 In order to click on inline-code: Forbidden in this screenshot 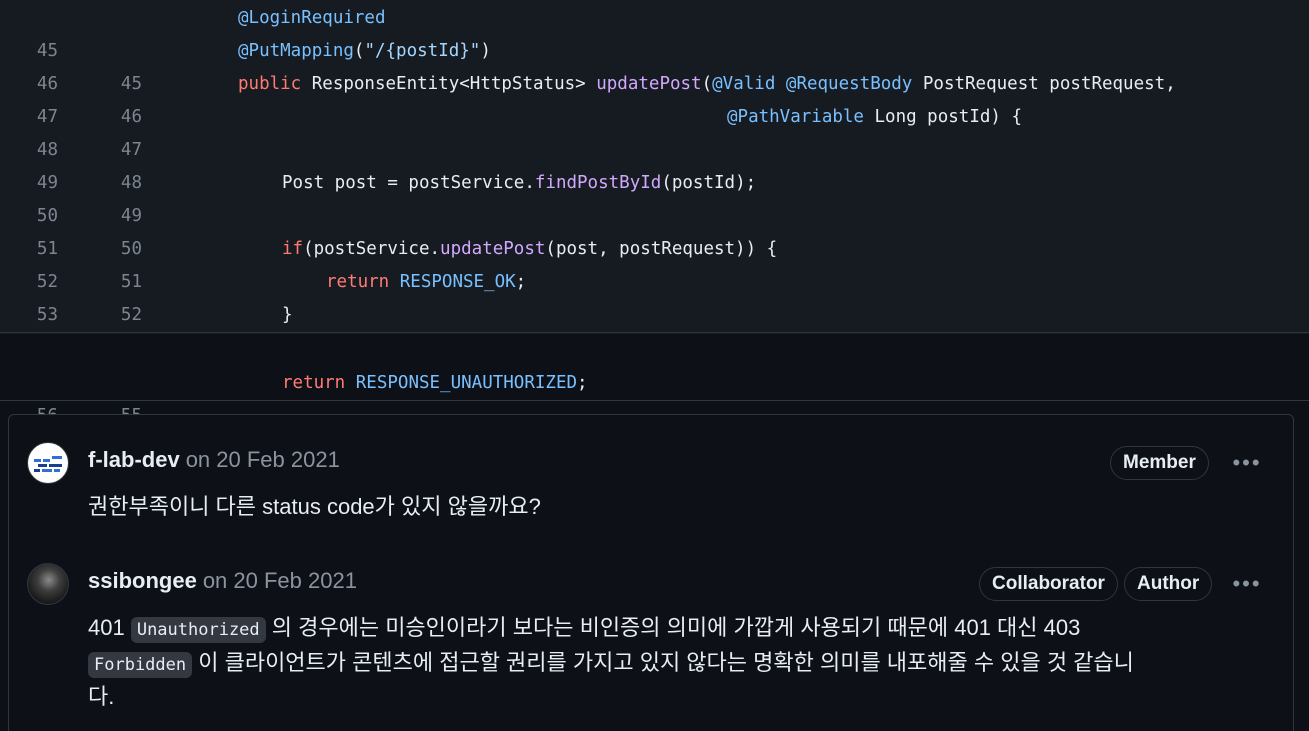, I will do `click(140, 665)`.